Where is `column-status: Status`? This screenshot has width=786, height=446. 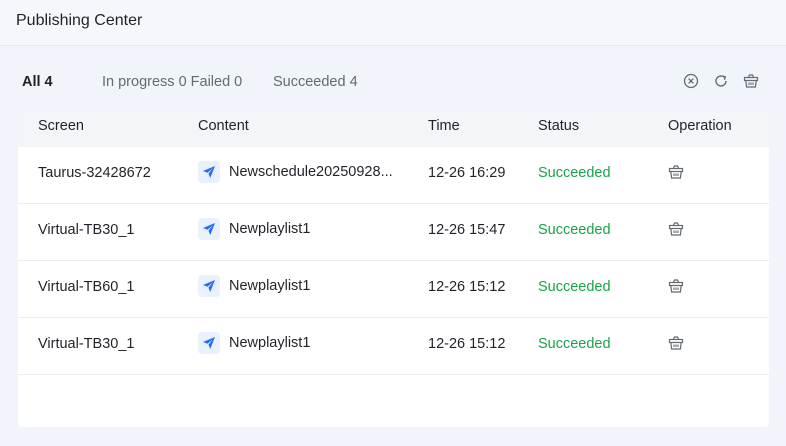 column-status: Status is located at coordinates (559, 126).